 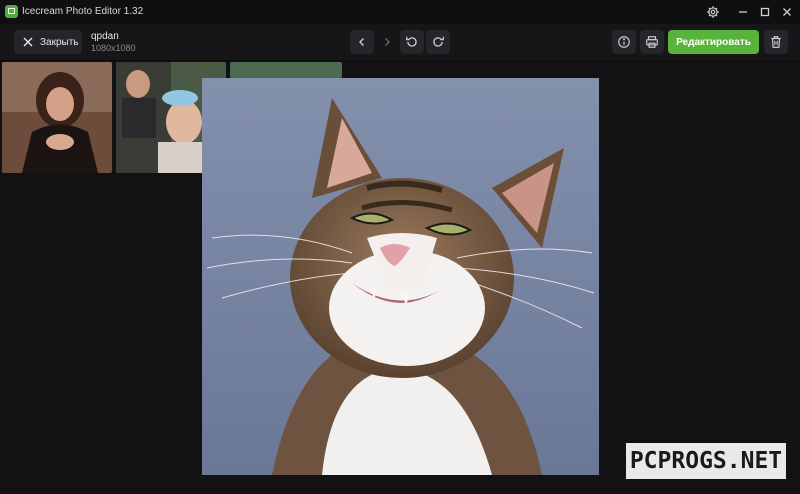 I want to click on close-window-icon, so click(x=787, y=12).